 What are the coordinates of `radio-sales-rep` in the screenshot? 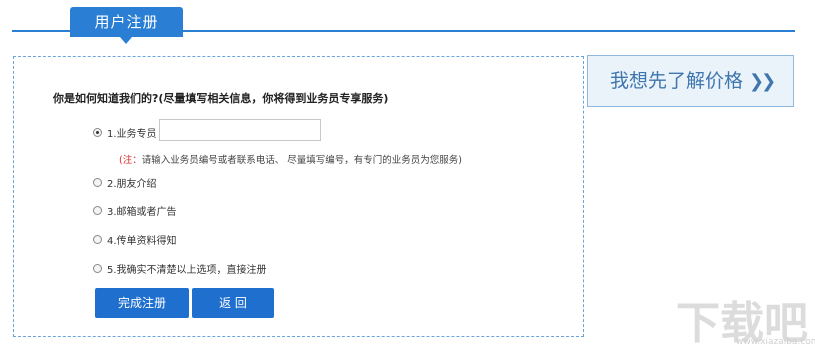 It's located at (97, 132).